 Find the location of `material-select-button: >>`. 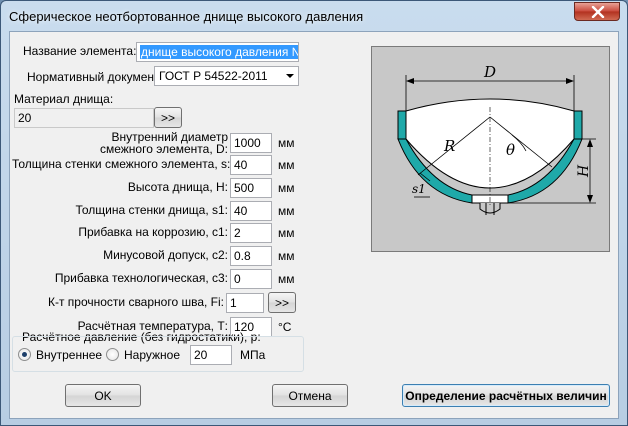

material-select-button: >> is located at coordinates (168, 117).